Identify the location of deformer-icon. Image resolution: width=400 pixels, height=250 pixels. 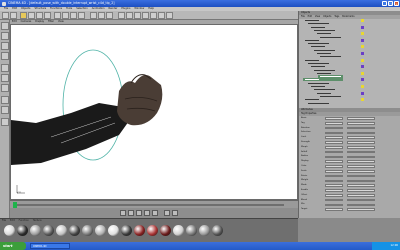
(145, 15).